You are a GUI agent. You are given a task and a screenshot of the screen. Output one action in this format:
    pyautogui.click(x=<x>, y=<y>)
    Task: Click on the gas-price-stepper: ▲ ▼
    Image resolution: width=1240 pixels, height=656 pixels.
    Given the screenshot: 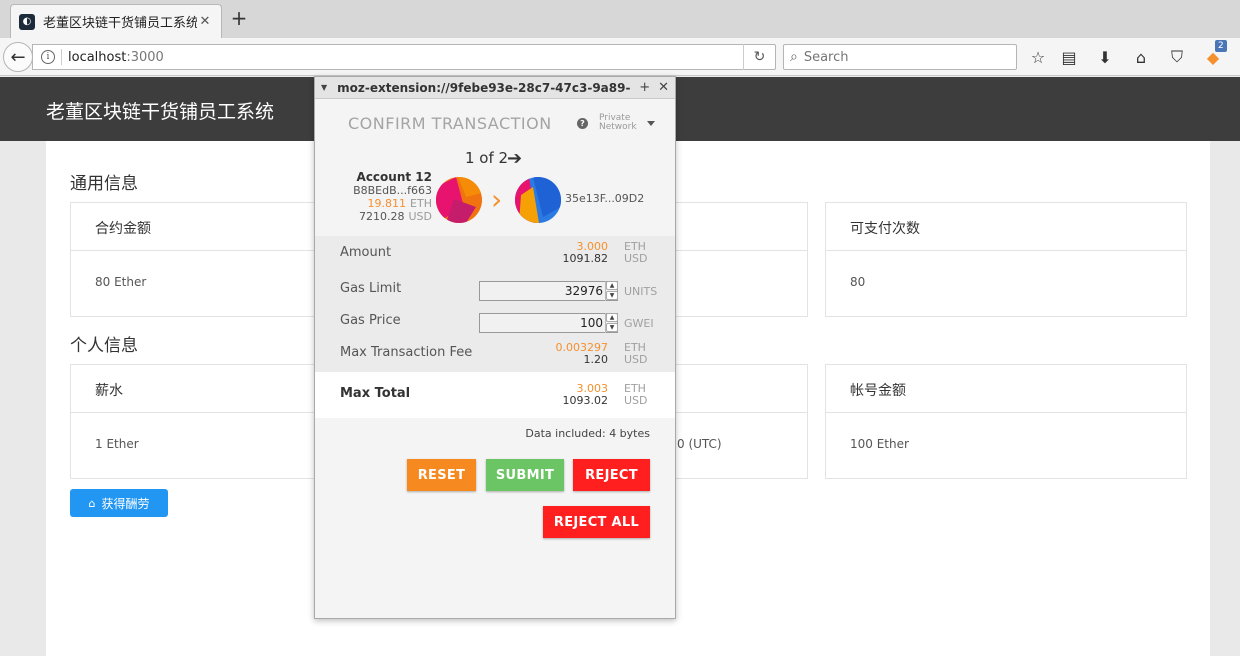 What is the action you would take?
    pyautogui.click(x=611, y=323)
    